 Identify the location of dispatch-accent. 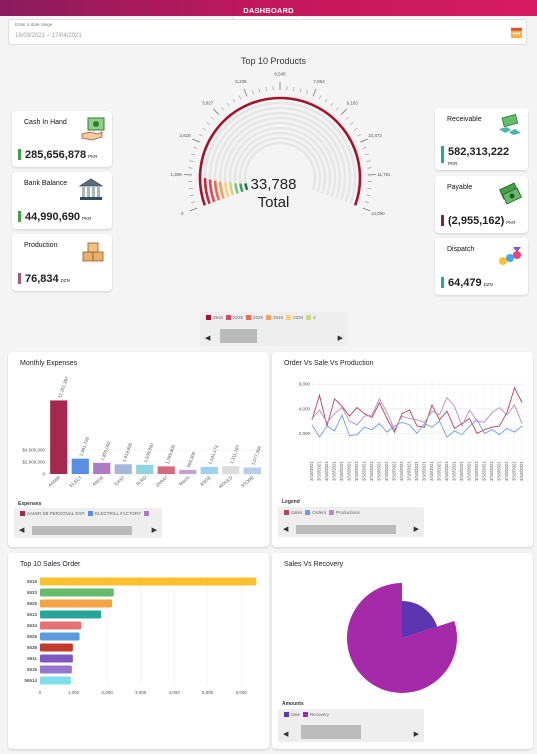
(442, 282).